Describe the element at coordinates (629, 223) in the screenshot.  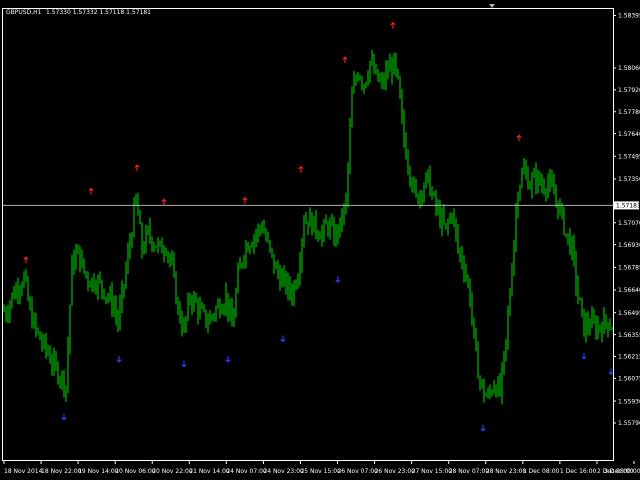
I see `price-label: 1.57070` at that location.